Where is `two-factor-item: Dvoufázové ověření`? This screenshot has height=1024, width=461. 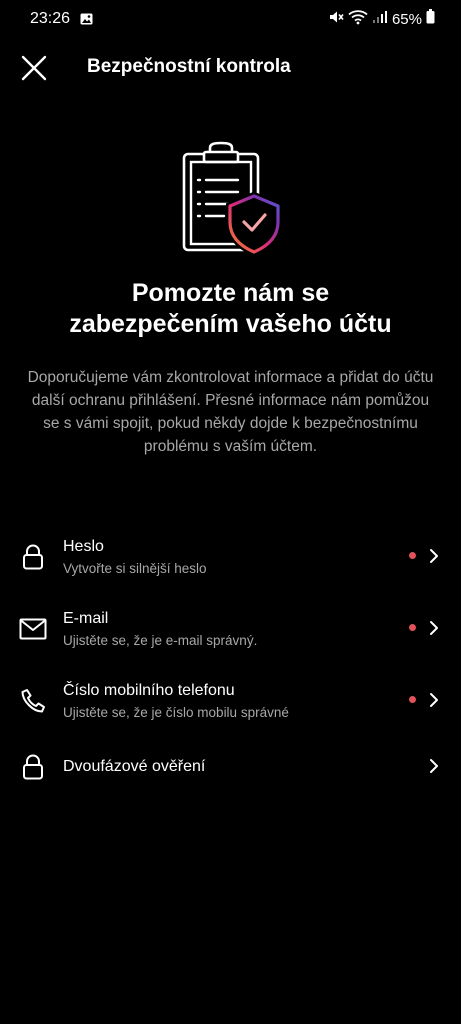 two-factor-item: Dvoufázové ověření is located at coordinates (230, 780).